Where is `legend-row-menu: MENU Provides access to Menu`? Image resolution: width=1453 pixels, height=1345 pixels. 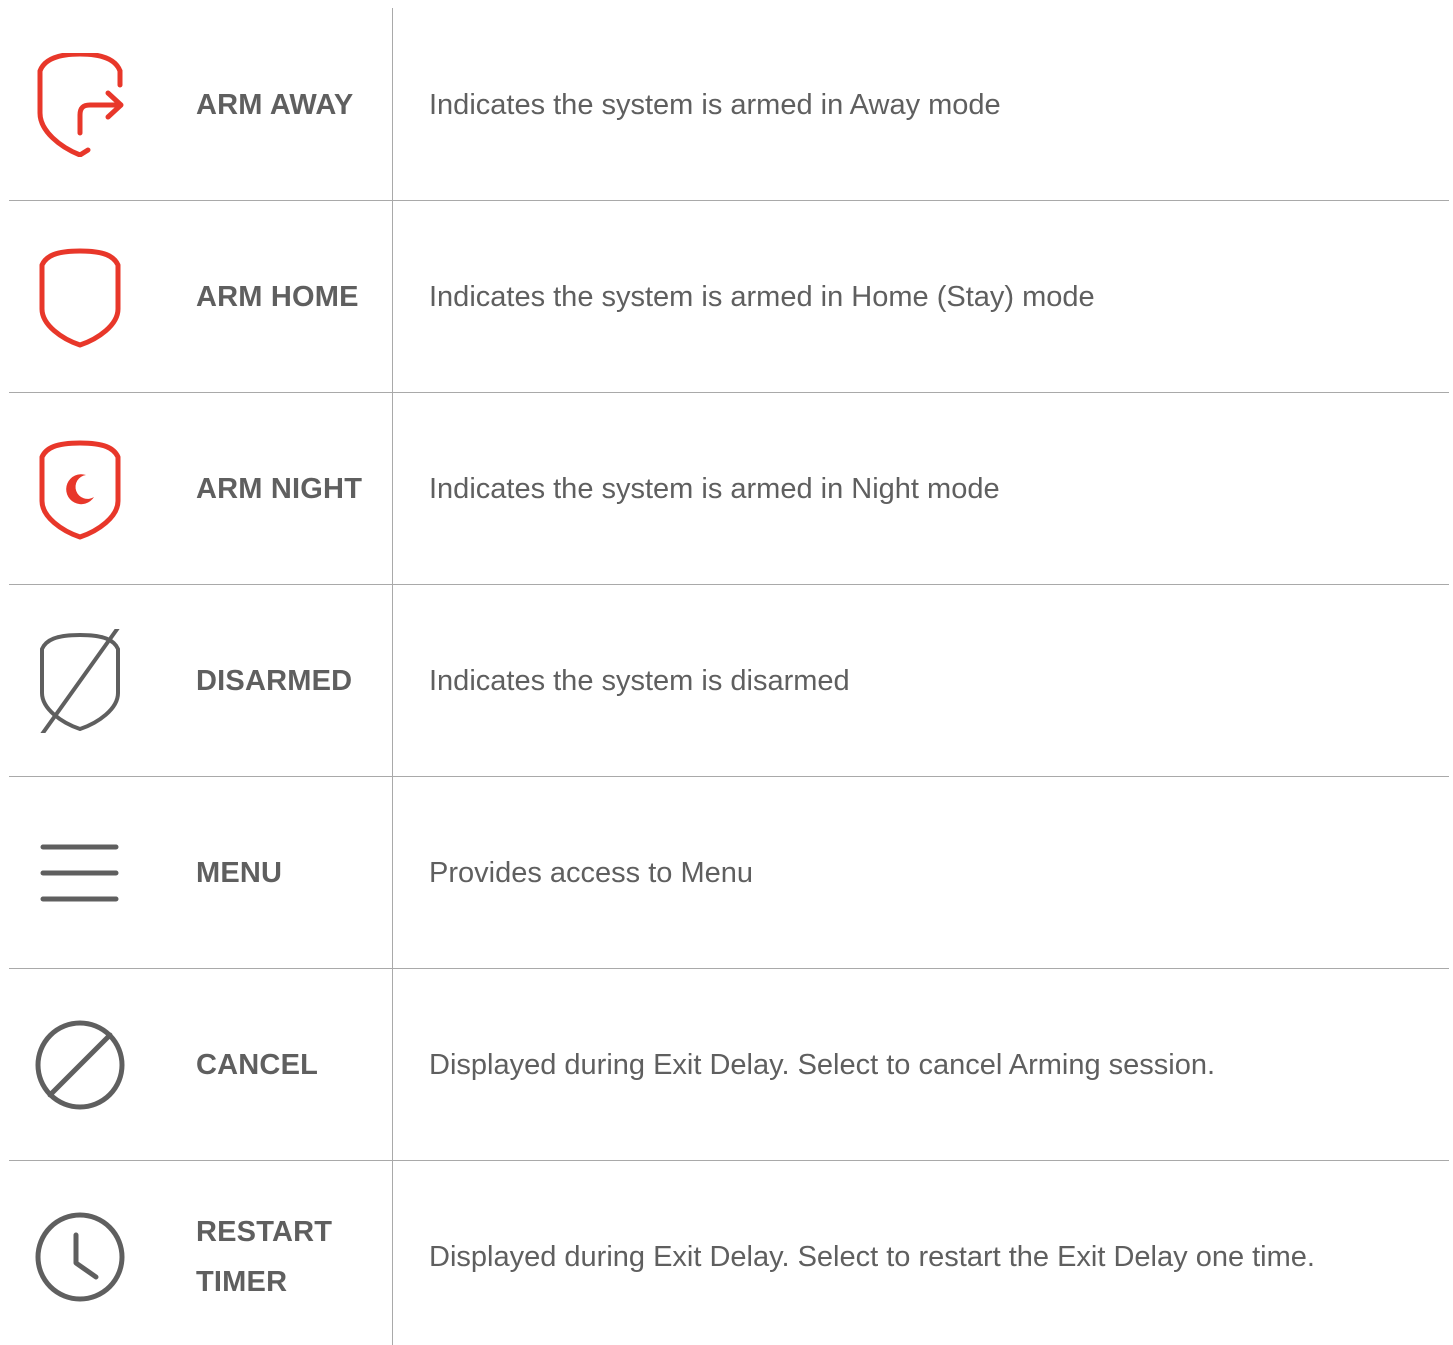
legend-row-menu: MENU Provides access to Menu is located at coordinates (726, 873).